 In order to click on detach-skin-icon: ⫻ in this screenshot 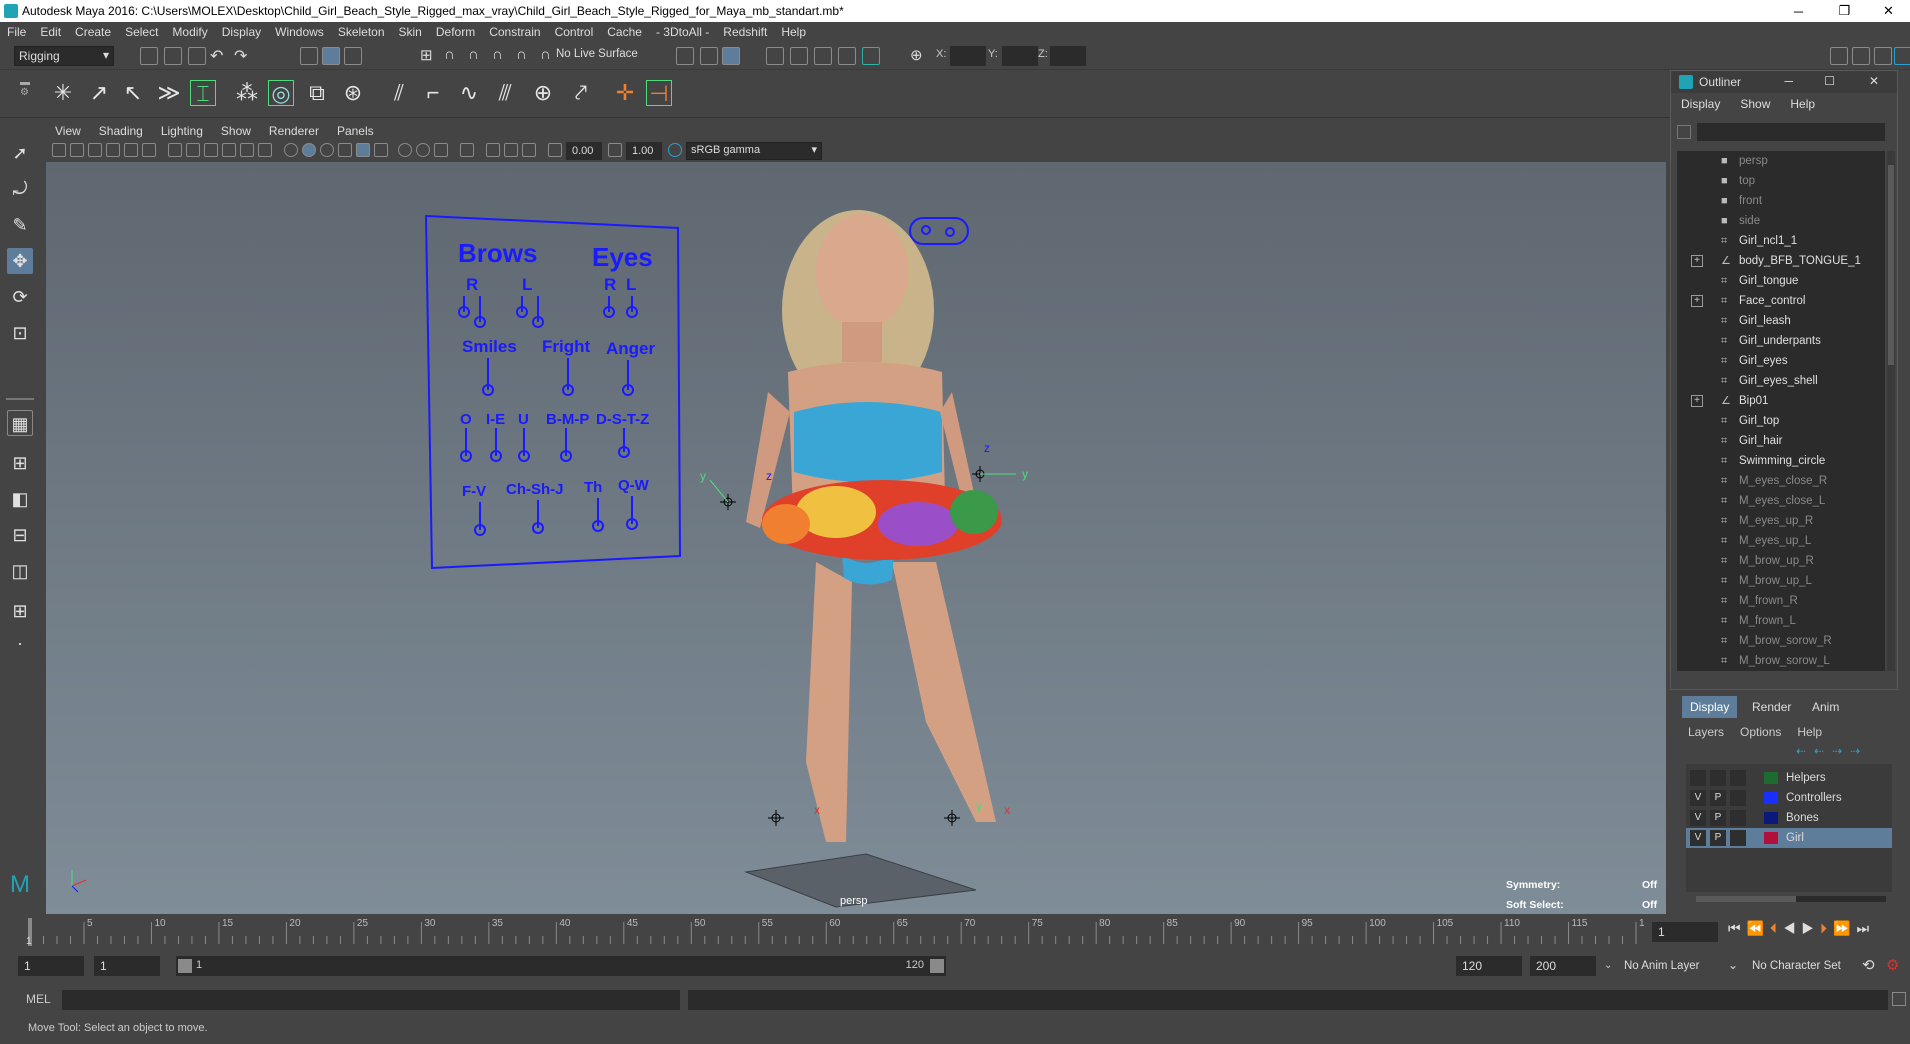, I will do `click(505, 93)`.